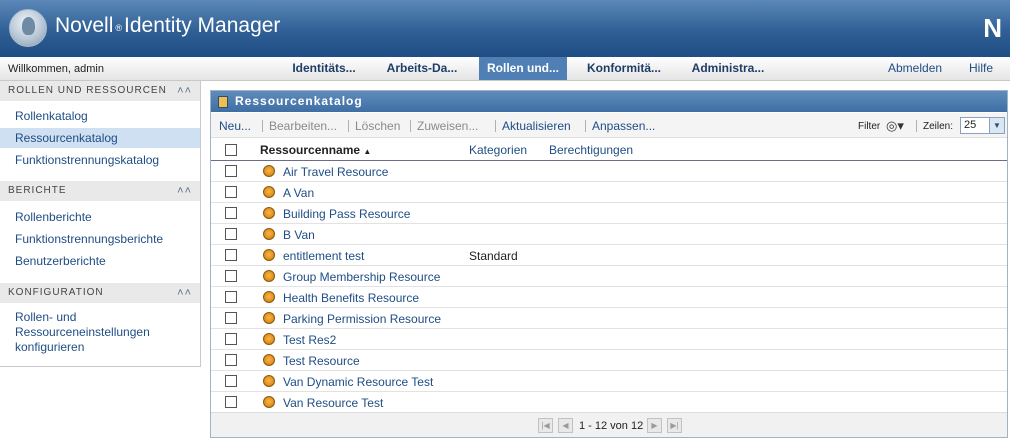 The height and width of the screenshot is (441, 1010). I want to click on column-header-berechtigungen: Berechtigungen, so click(591, 150).